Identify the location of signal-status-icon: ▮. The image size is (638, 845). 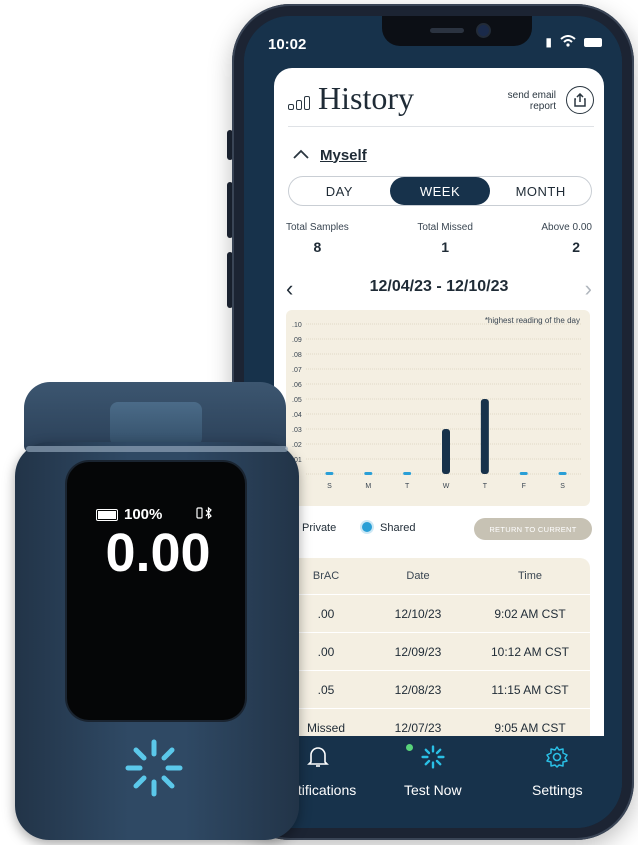
(548, 42).